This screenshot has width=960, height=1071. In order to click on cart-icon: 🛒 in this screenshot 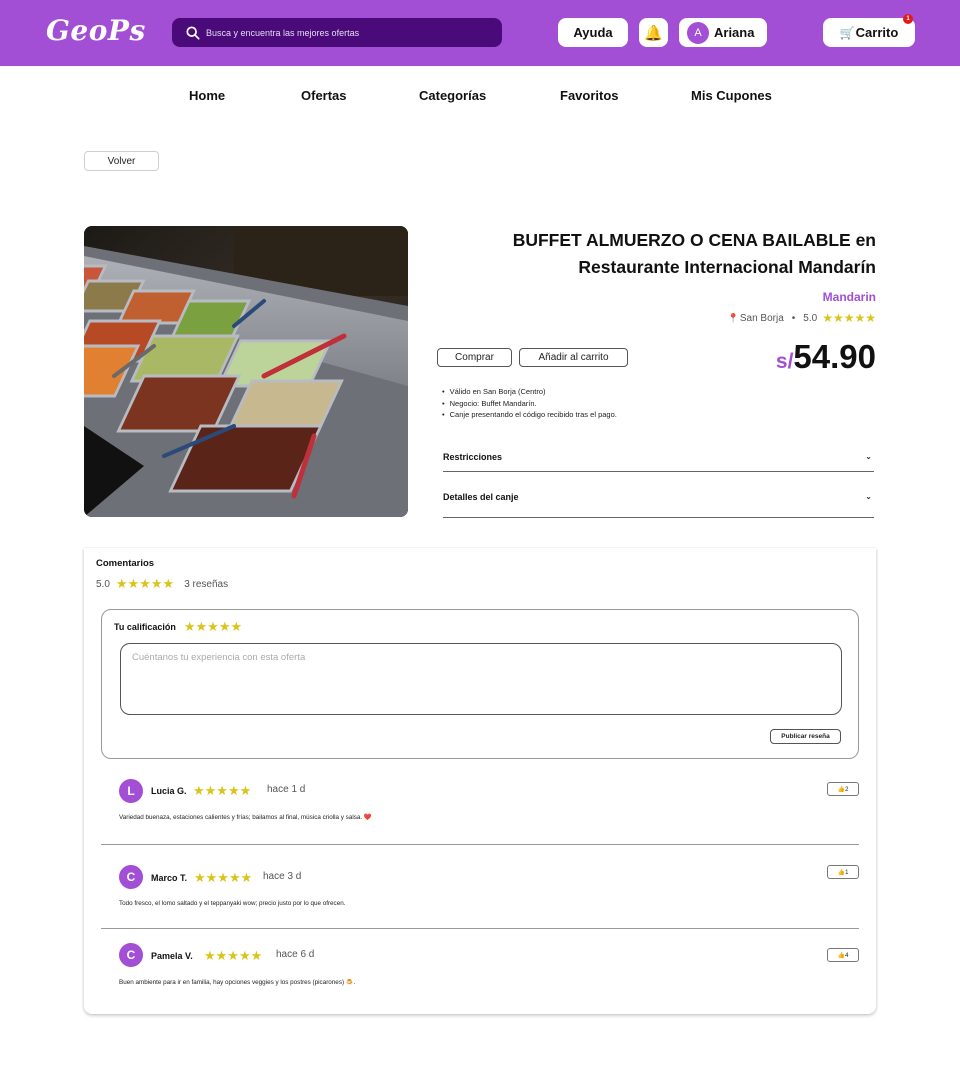, I will do `click(847, 32)`.